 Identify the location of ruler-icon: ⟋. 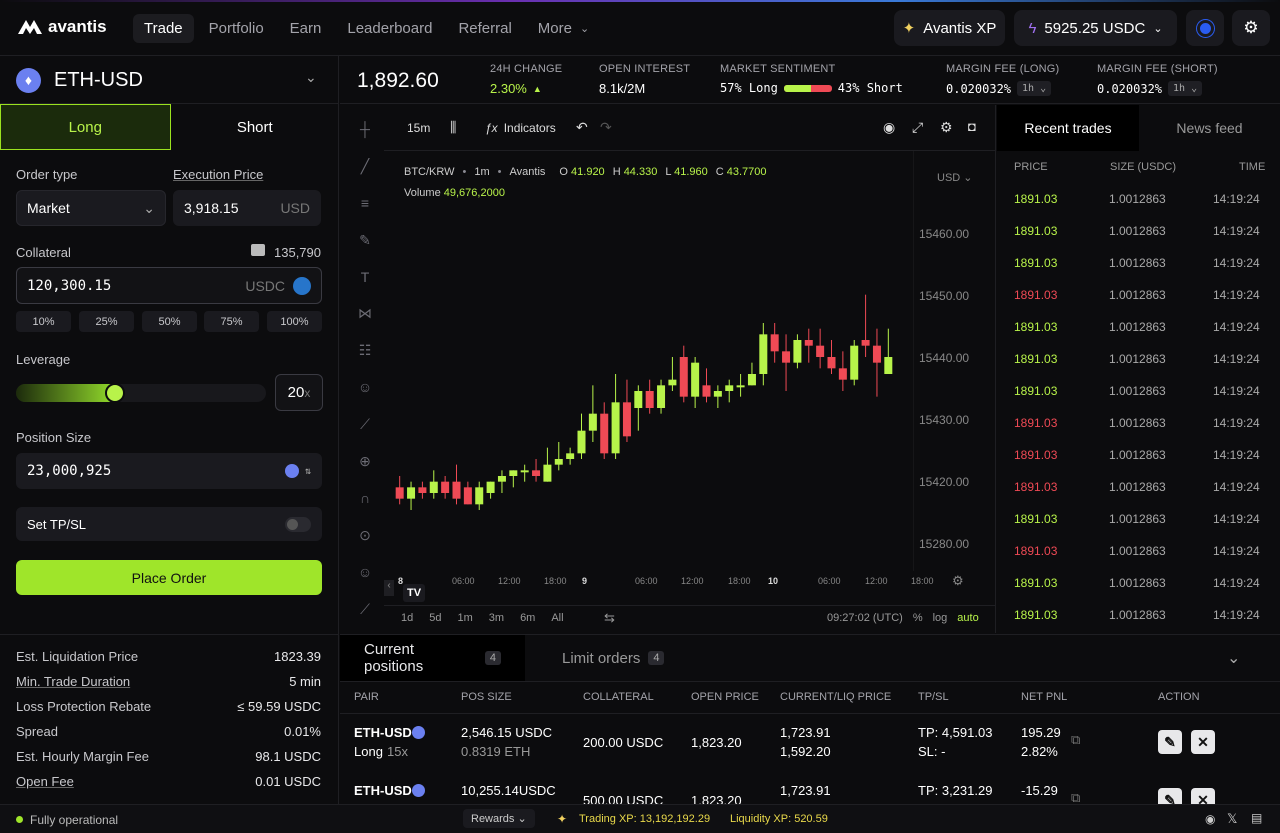
(365, 425).